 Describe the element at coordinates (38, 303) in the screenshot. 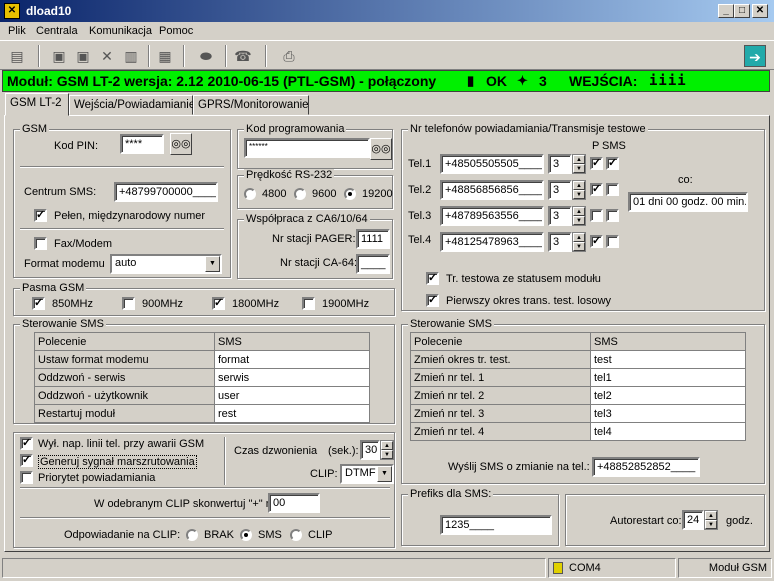

I see `band-850-checkbox: ✓` at that location.